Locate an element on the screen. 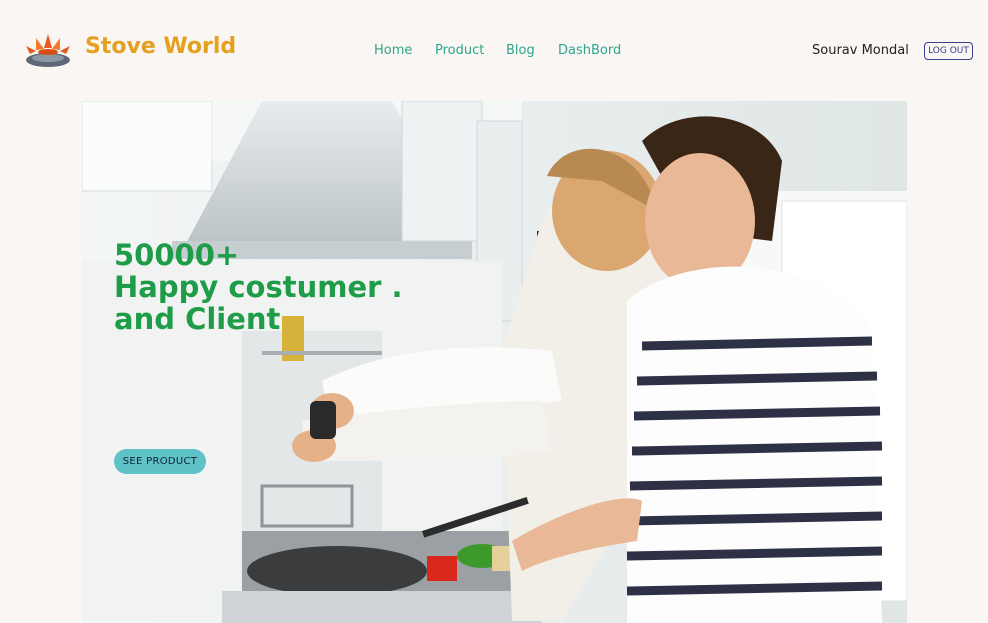 The height and width of the screenshot is (623, 988). nav-home: Home is located at coordinates (393, 50).